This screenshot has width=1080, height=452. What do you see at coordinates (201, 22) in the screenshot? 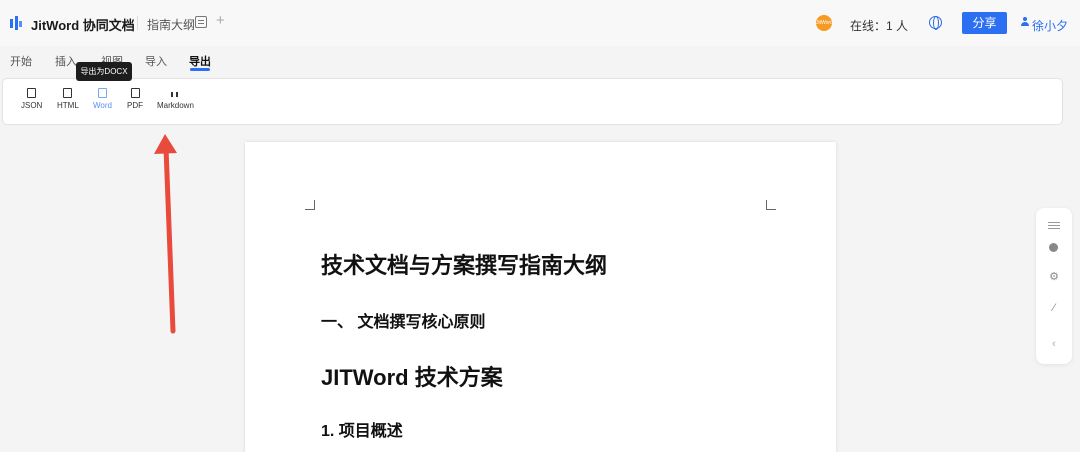
I see `outline-icon` at bounding box center [201, 22].